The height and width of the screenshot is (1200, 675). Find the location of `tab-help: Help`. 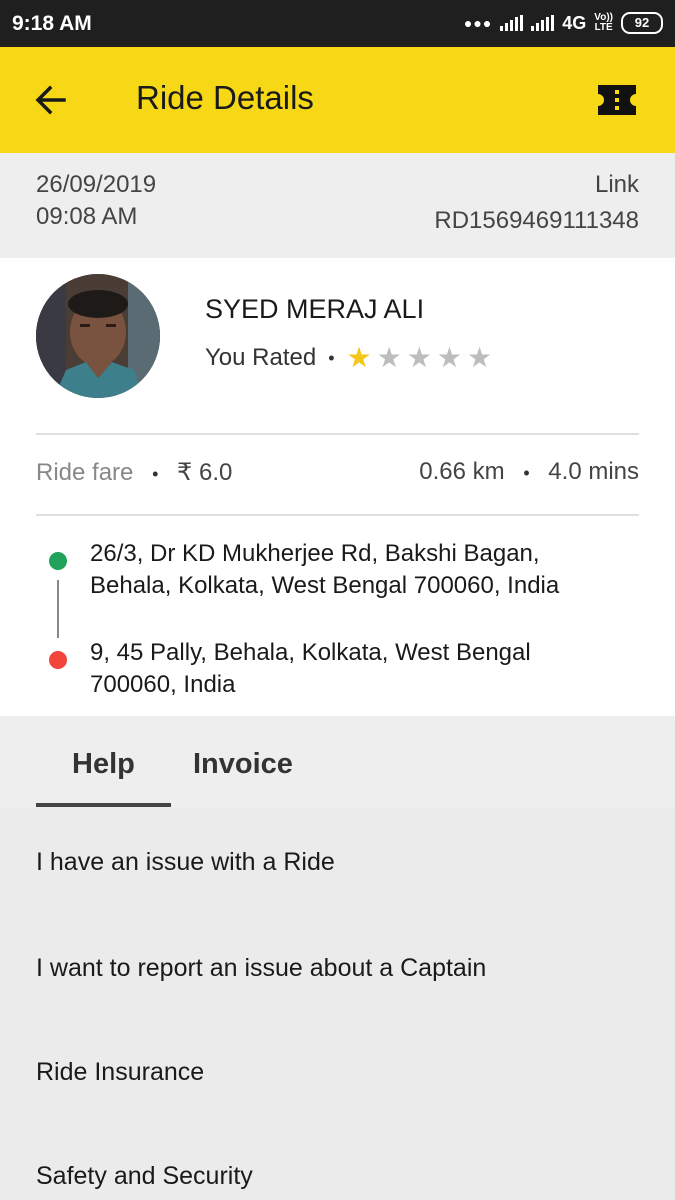

tab-help: Help is located at coordinates (103, 764).